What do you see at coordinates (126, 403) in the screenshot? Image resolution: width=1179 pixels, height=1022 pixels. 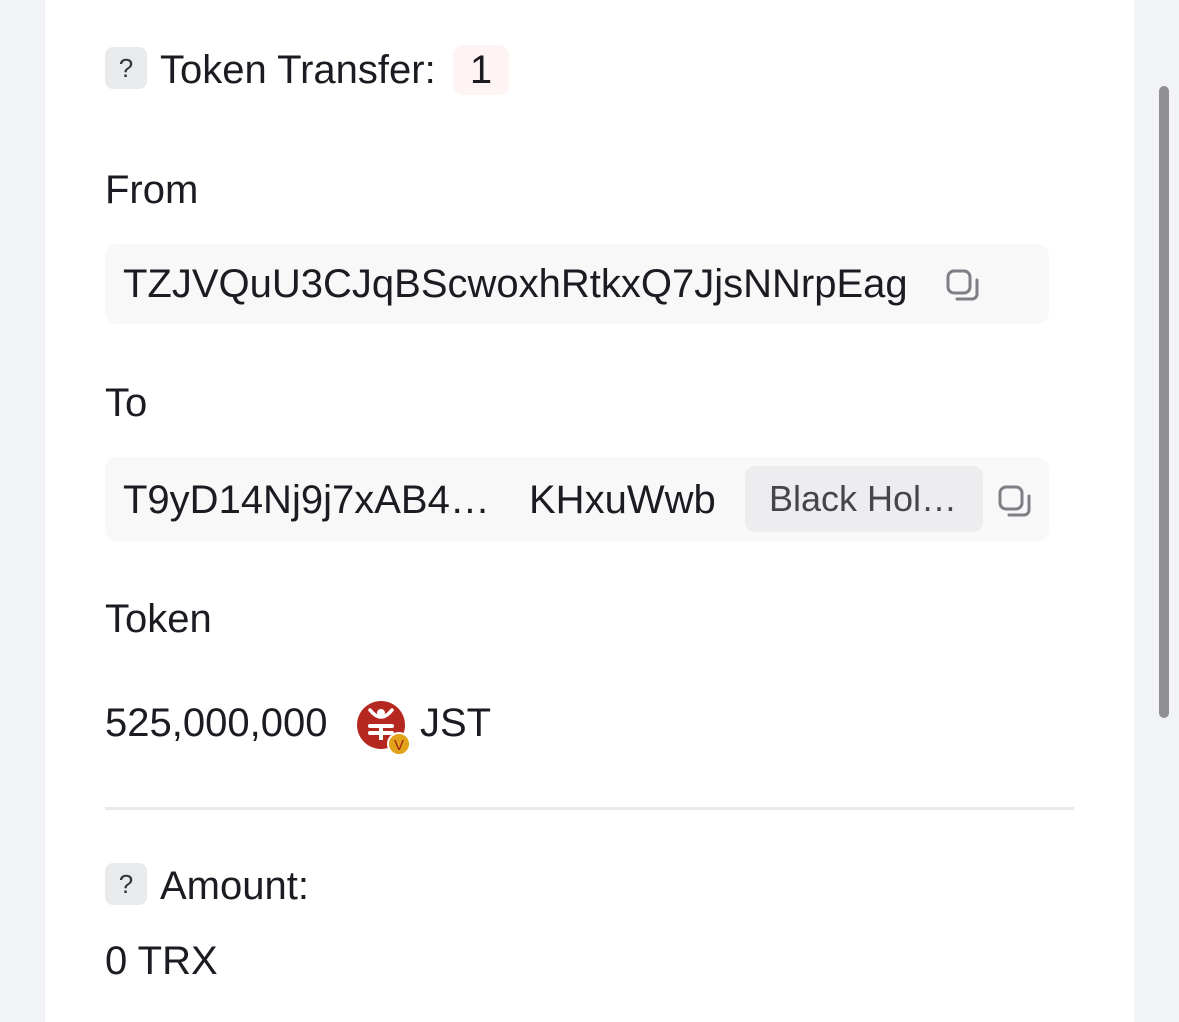 I see `to-label: To` at bounding box center [126, 403].